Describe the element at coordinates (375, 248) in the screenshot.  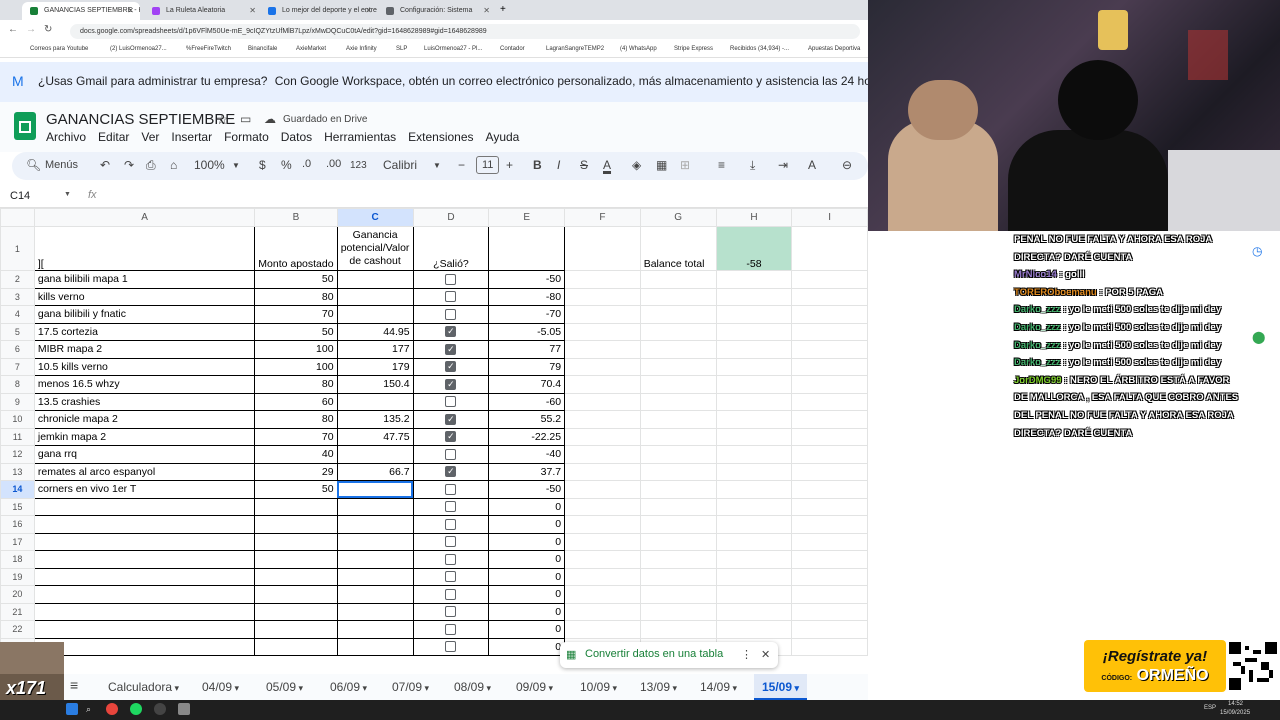
I see `header-cell-c: Ganancia potencial/Valor de cashout` at that location.